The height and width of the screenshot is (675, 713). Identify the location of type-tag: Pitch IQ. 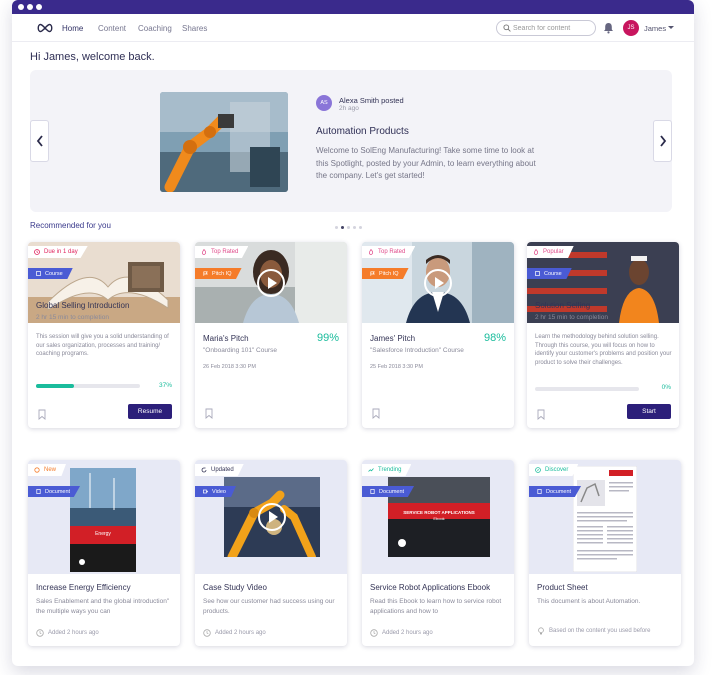
(218, 273).